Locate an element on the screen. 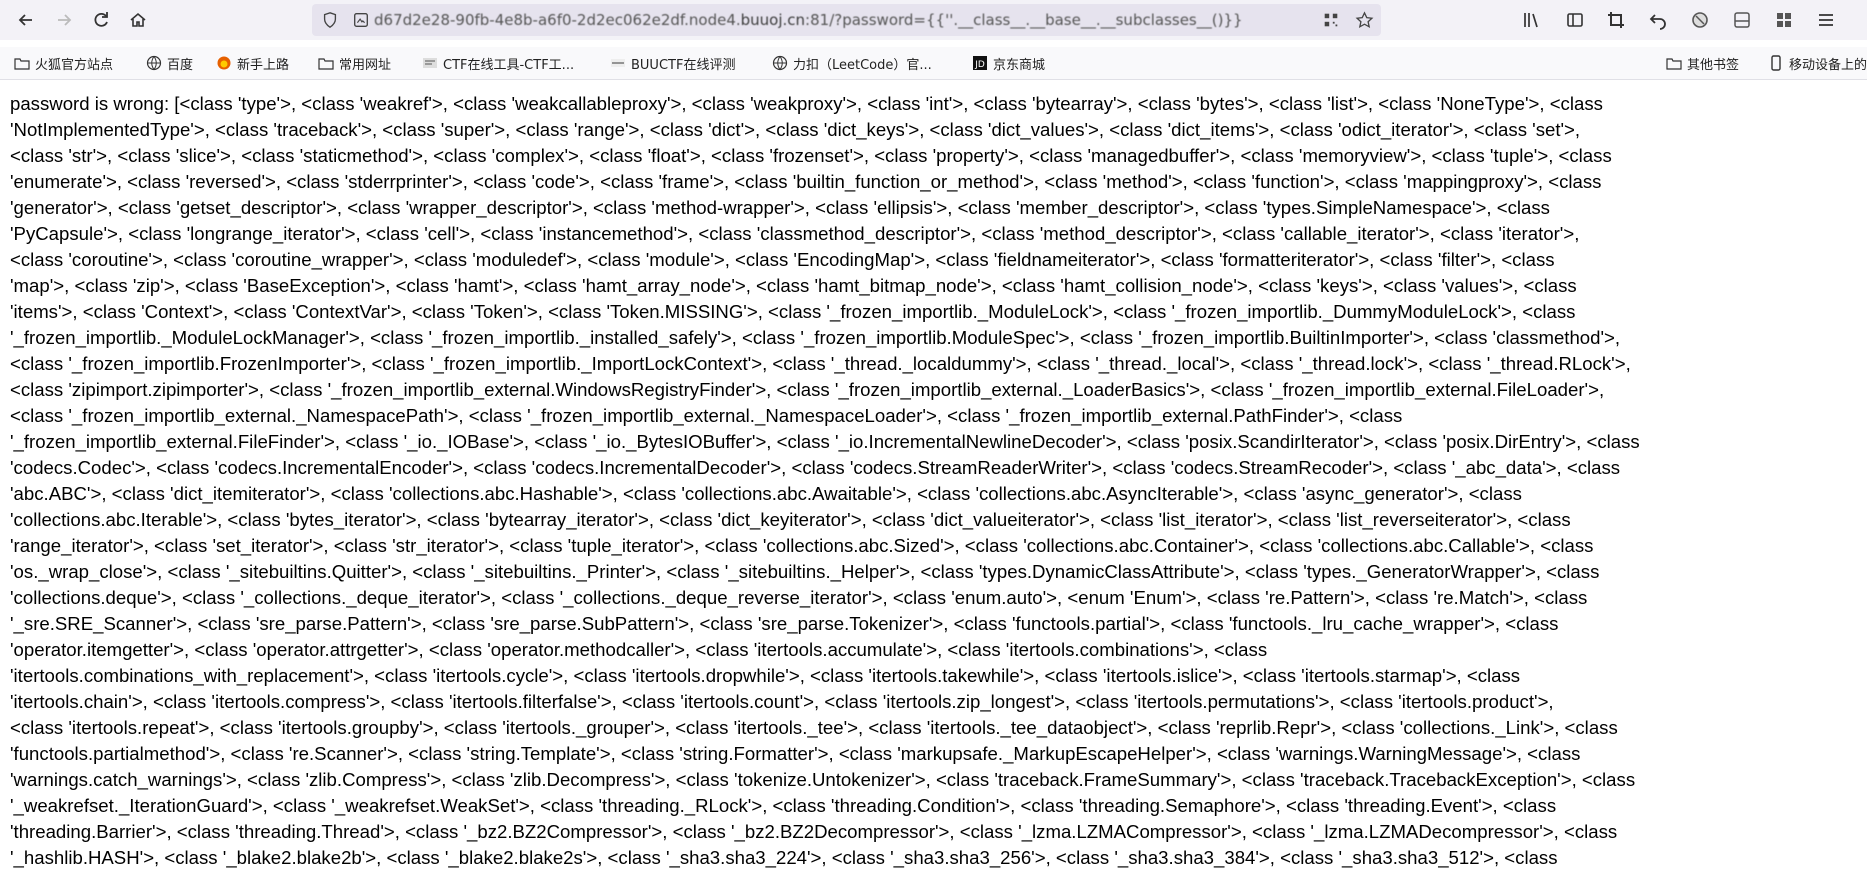  shield-icon is located at coordinates (330, 20).